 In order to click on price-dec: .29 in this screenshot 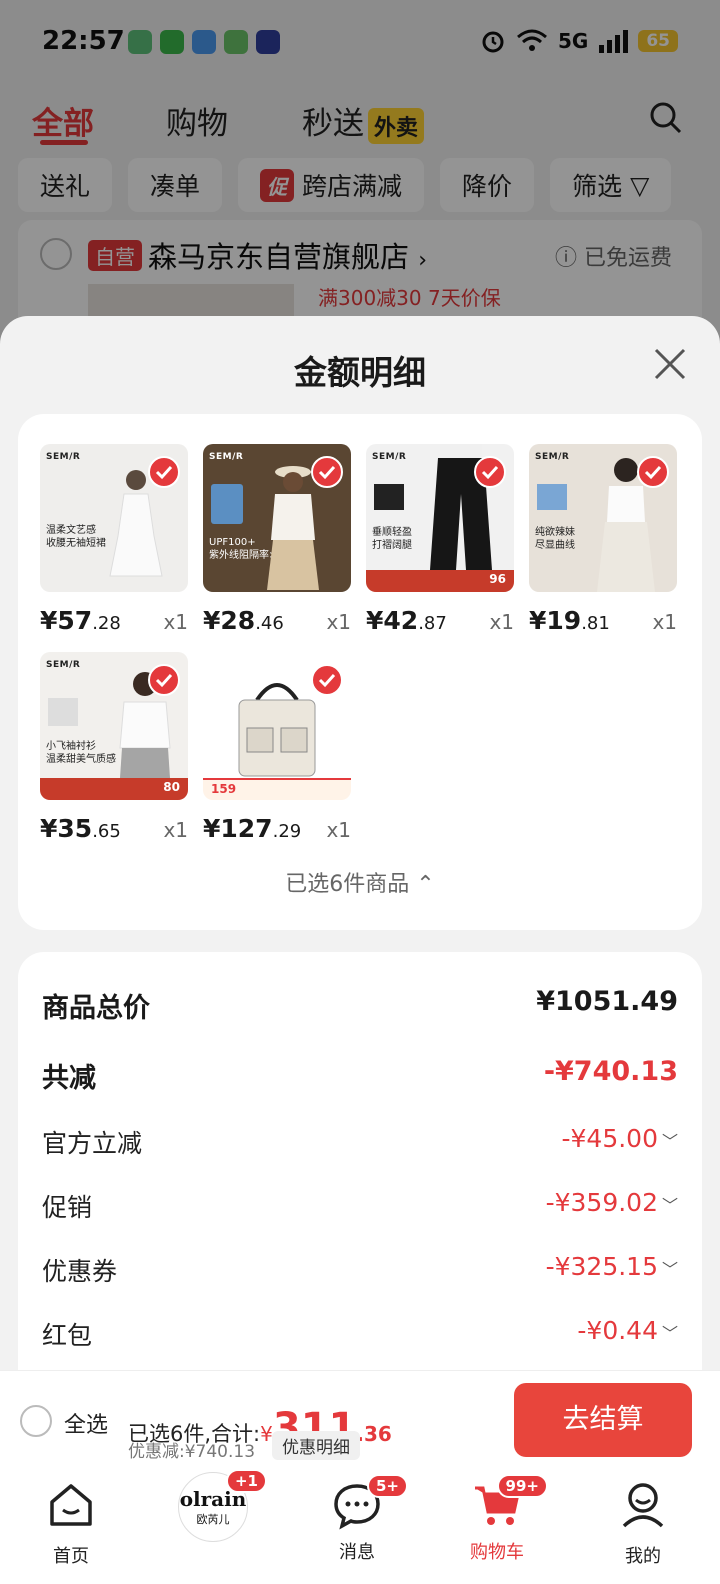, I will do `click(287, 831)`.